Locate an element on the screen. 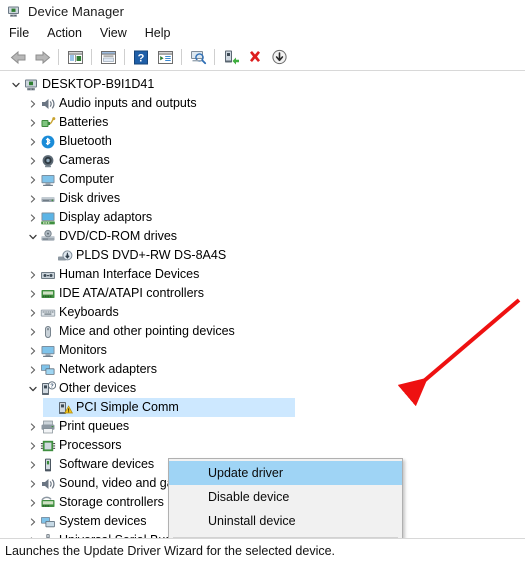 This screenshot has height=563, width=525. menu-help: Help is located at coordinates (162, 33).